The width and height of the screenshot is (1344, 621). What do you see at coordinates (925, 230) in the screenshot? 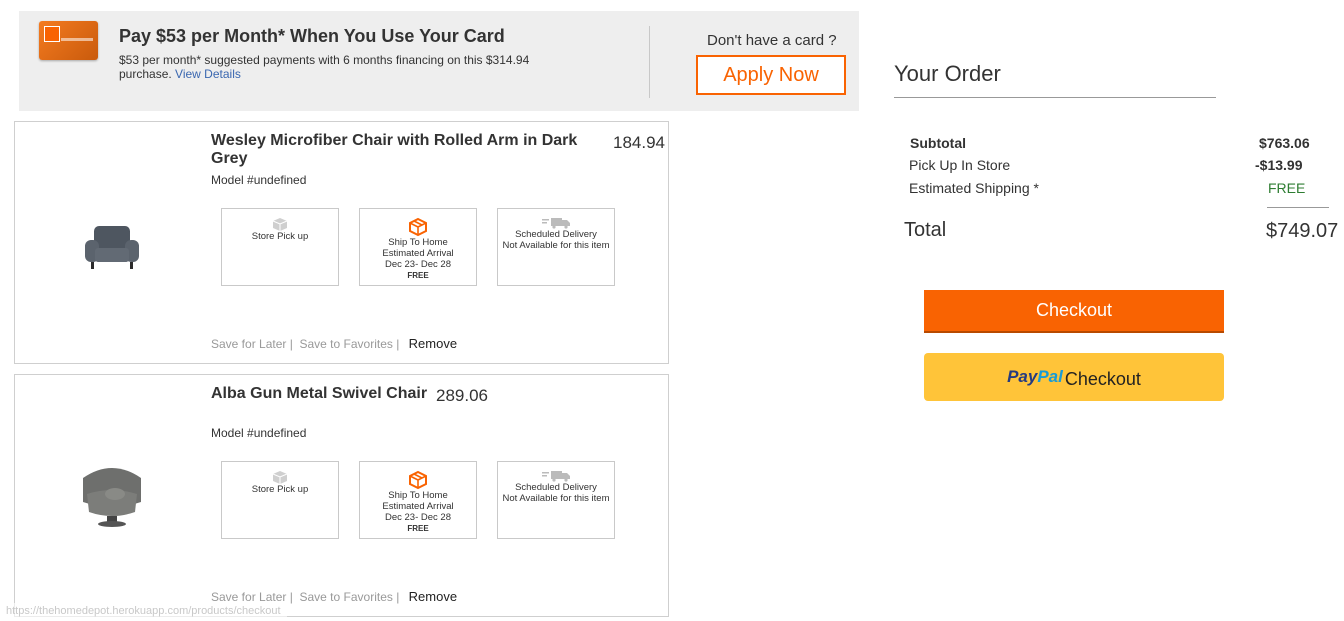
I see `total-label: Total` at bounding box center [925, 230].